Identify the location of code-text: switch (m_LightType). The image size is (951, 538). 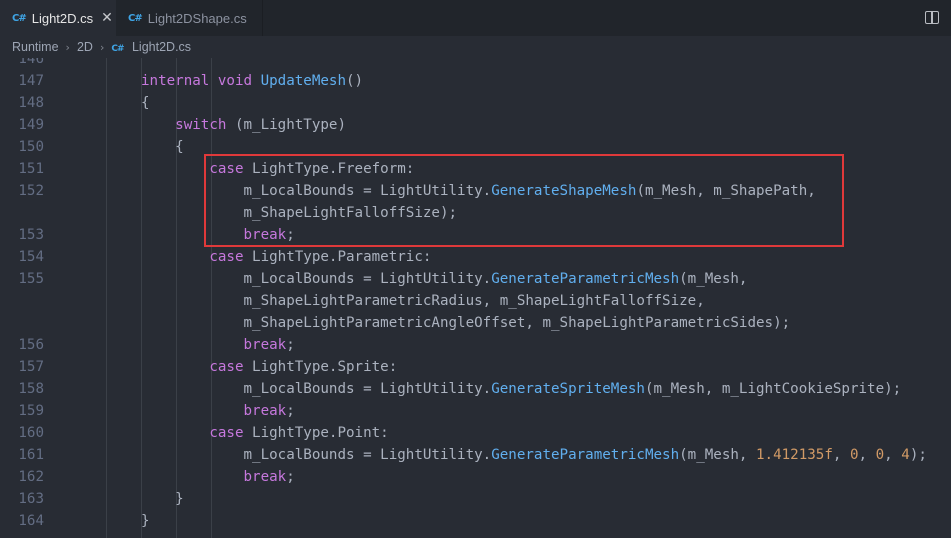
(243, 125).